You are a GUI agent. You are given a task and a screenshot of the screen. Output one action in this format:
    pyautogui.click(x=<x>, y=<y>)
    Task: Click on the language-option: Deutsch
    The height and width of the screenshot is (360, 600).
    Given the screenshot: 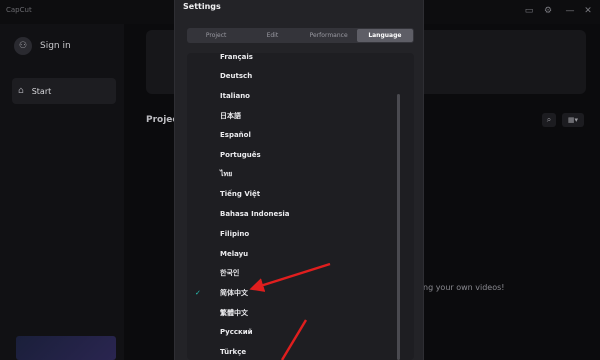 What is the action you would take?
    pyautogui.click(x=292, y=76)
    